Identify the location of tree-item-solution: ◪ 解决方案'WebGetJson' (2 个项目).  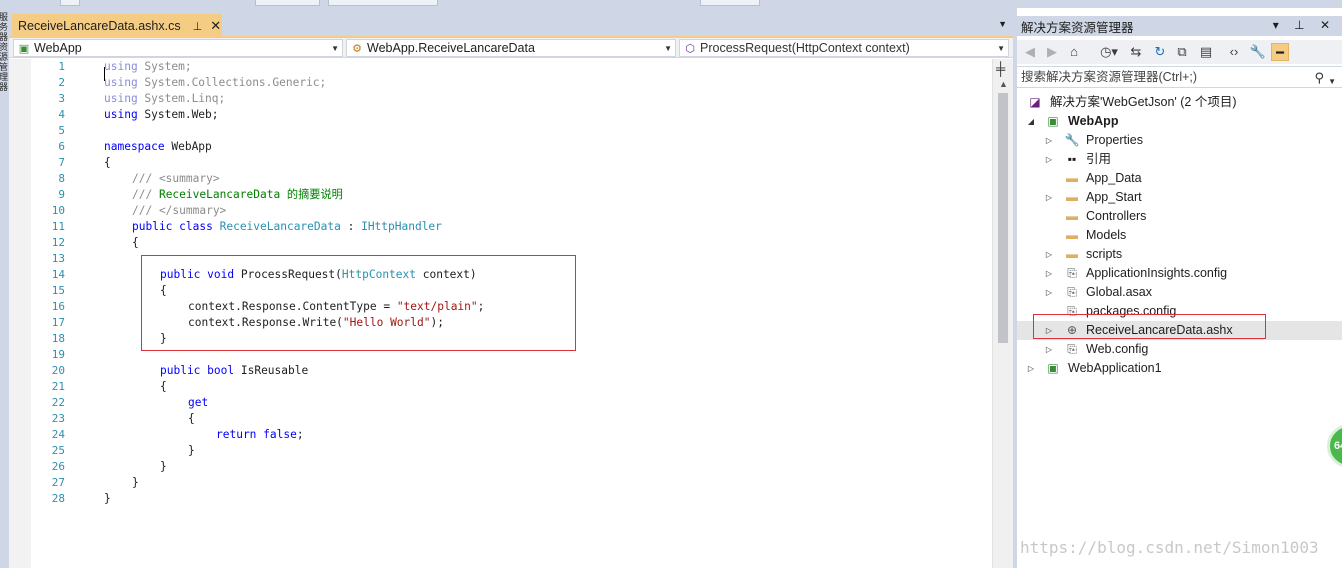
(1179, 102).